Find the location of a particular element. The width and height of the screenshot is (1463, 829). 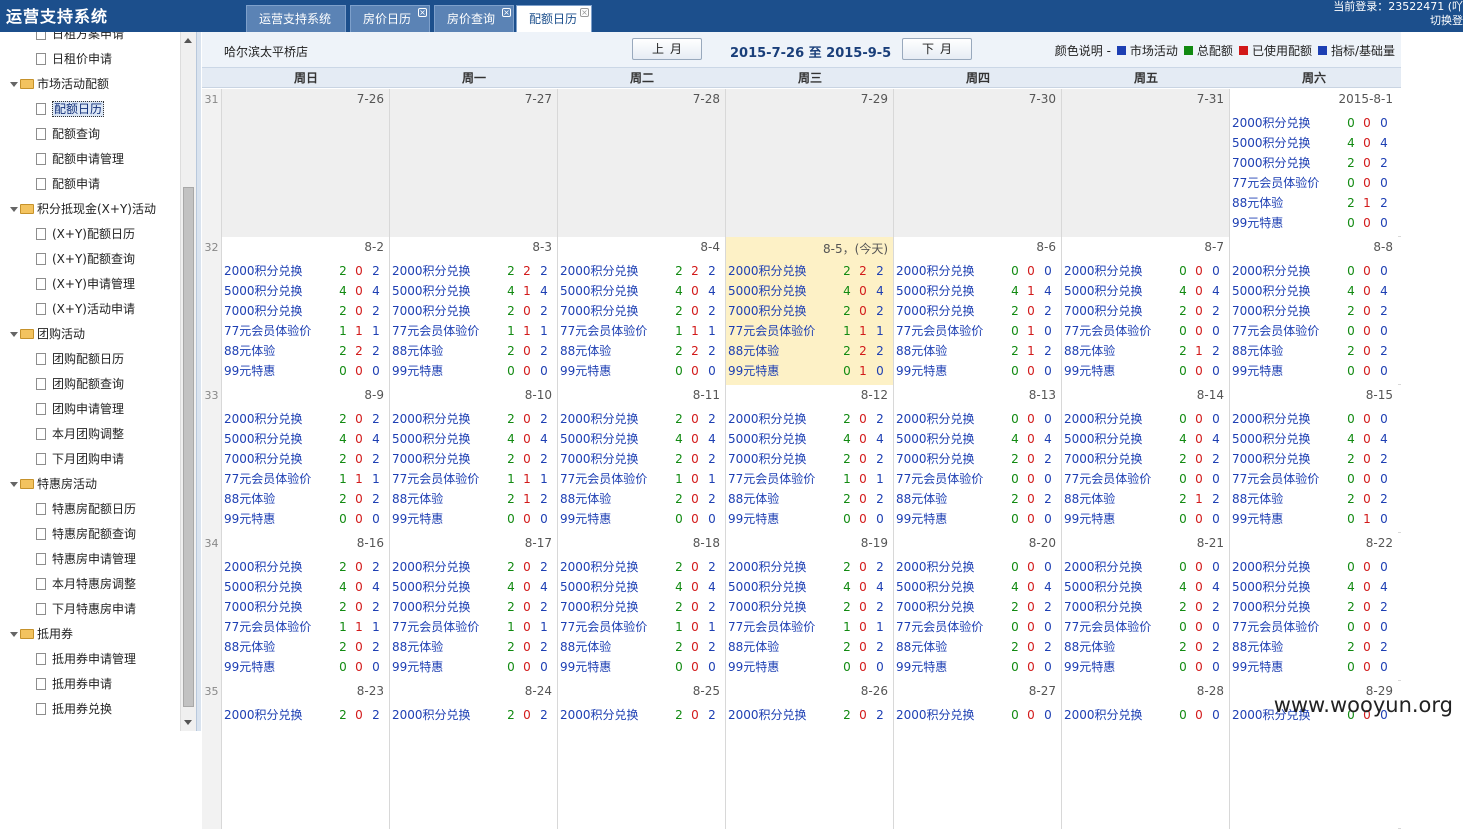

panel-divider is located at coordinates (198, 381).